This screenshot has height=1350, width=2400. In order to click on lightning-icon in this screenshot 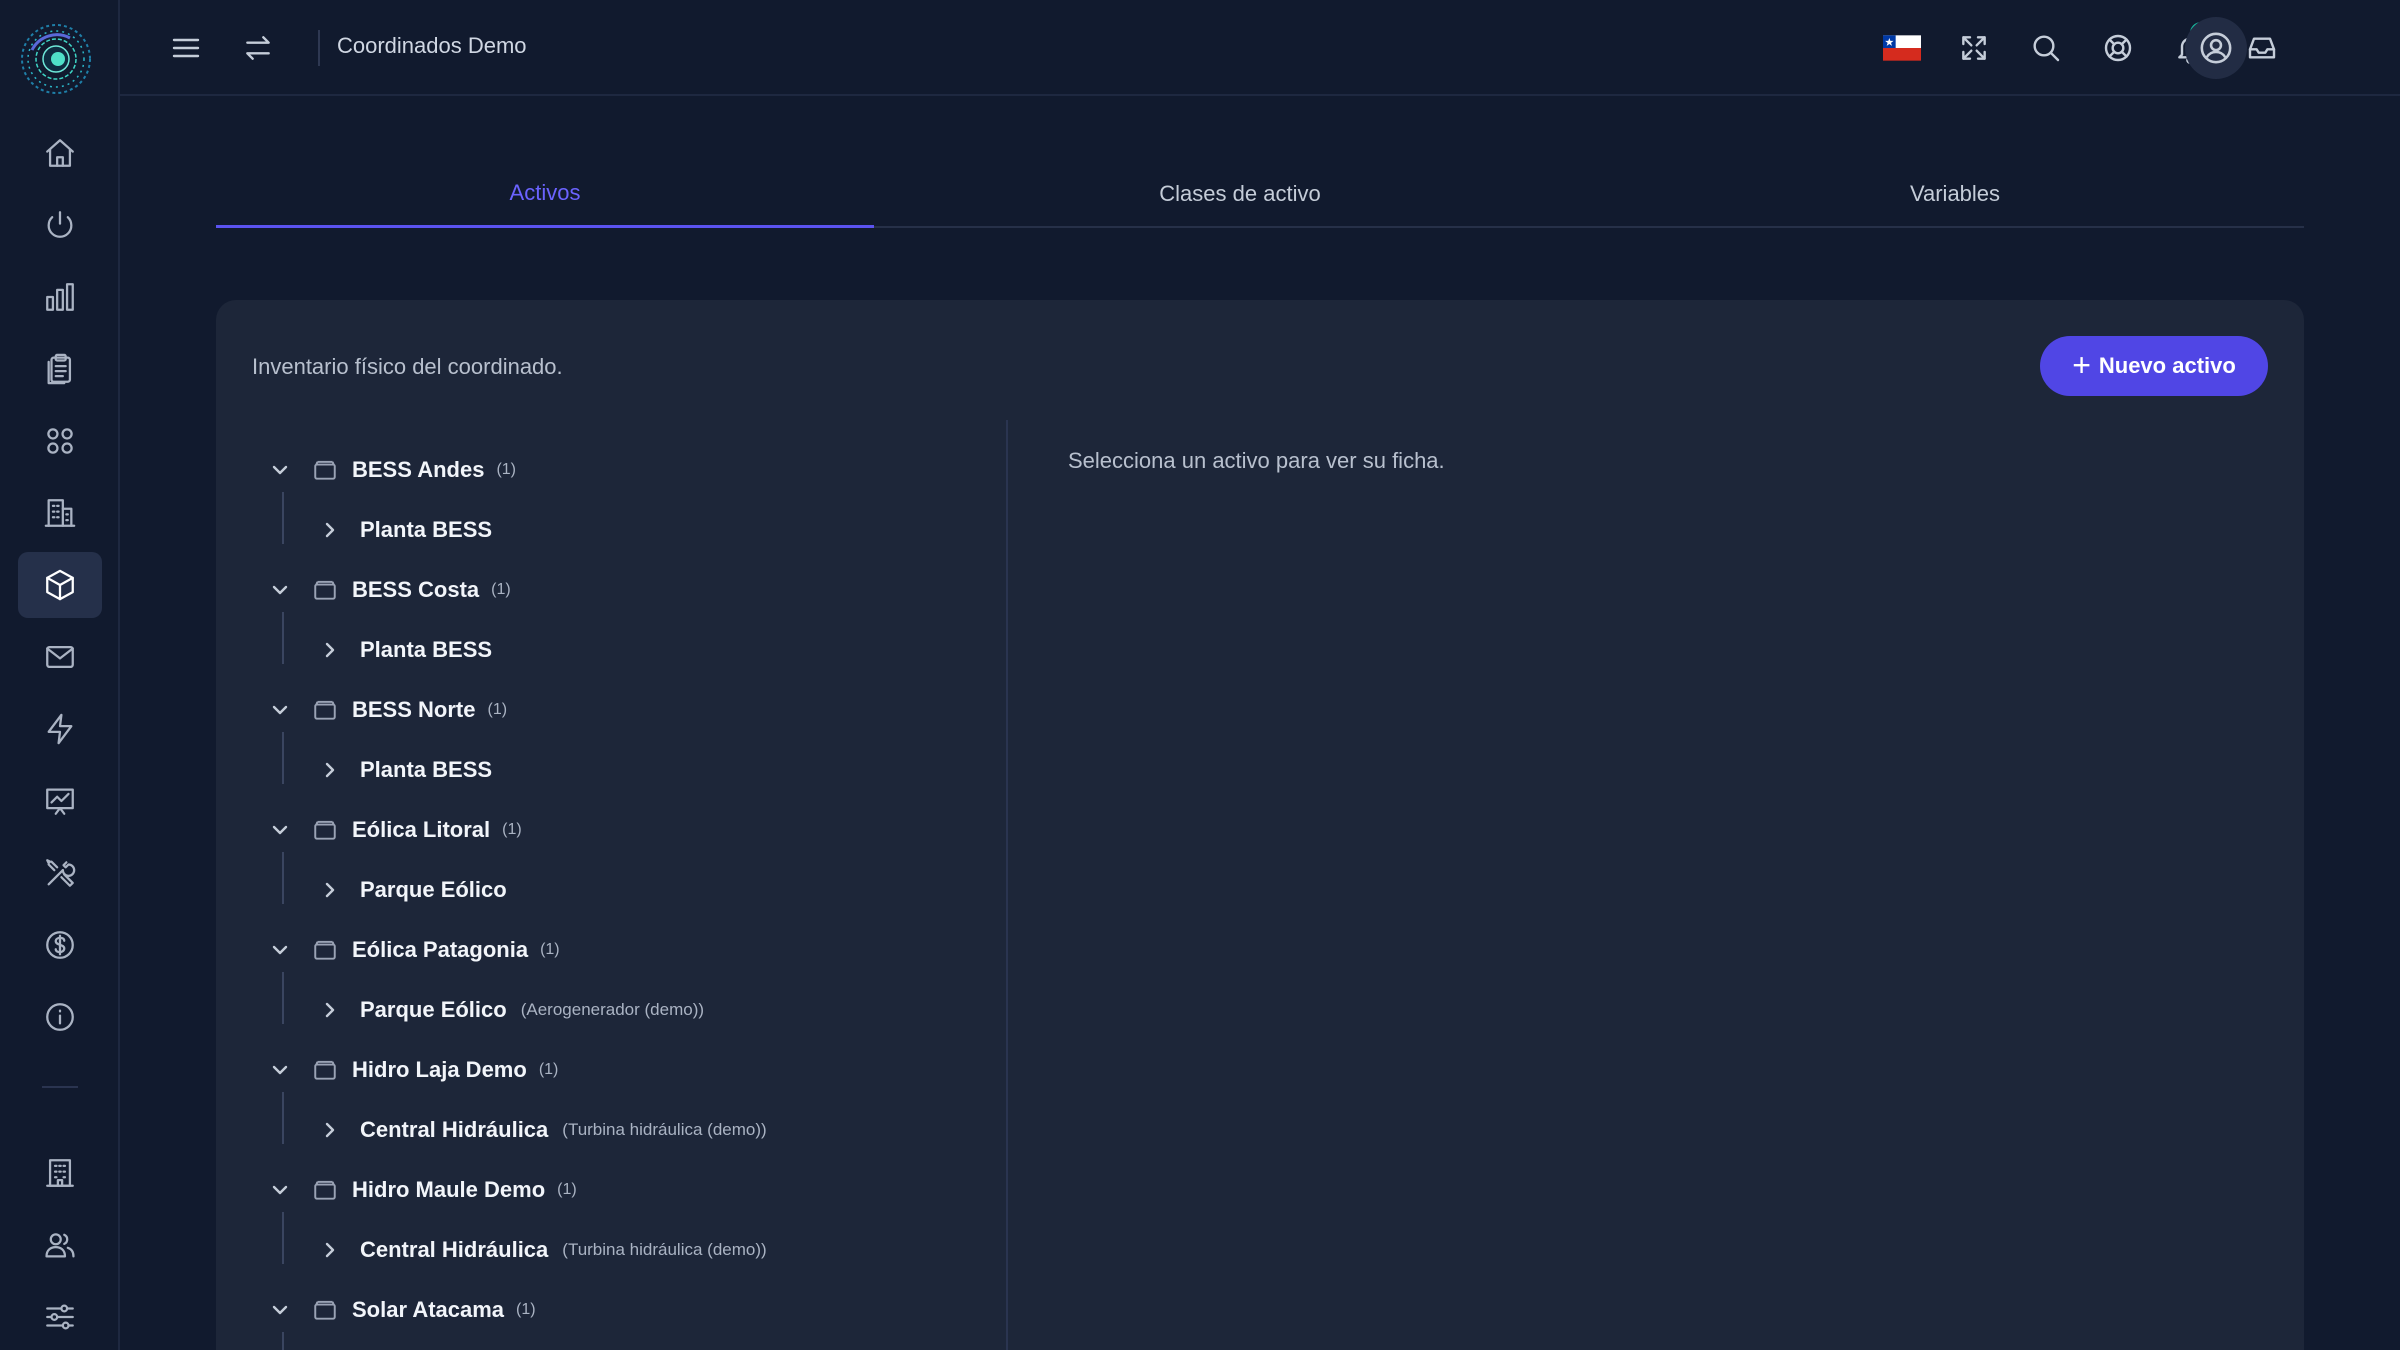, I will do `click(60, 729)`.